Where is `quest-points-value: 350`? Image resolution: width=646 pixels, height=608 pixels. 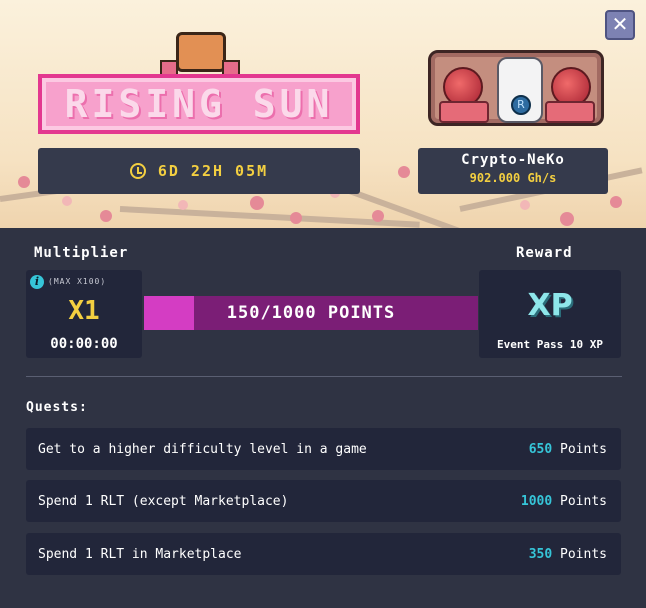 quest-points-value: 350 is located at coordinates (540, 554).